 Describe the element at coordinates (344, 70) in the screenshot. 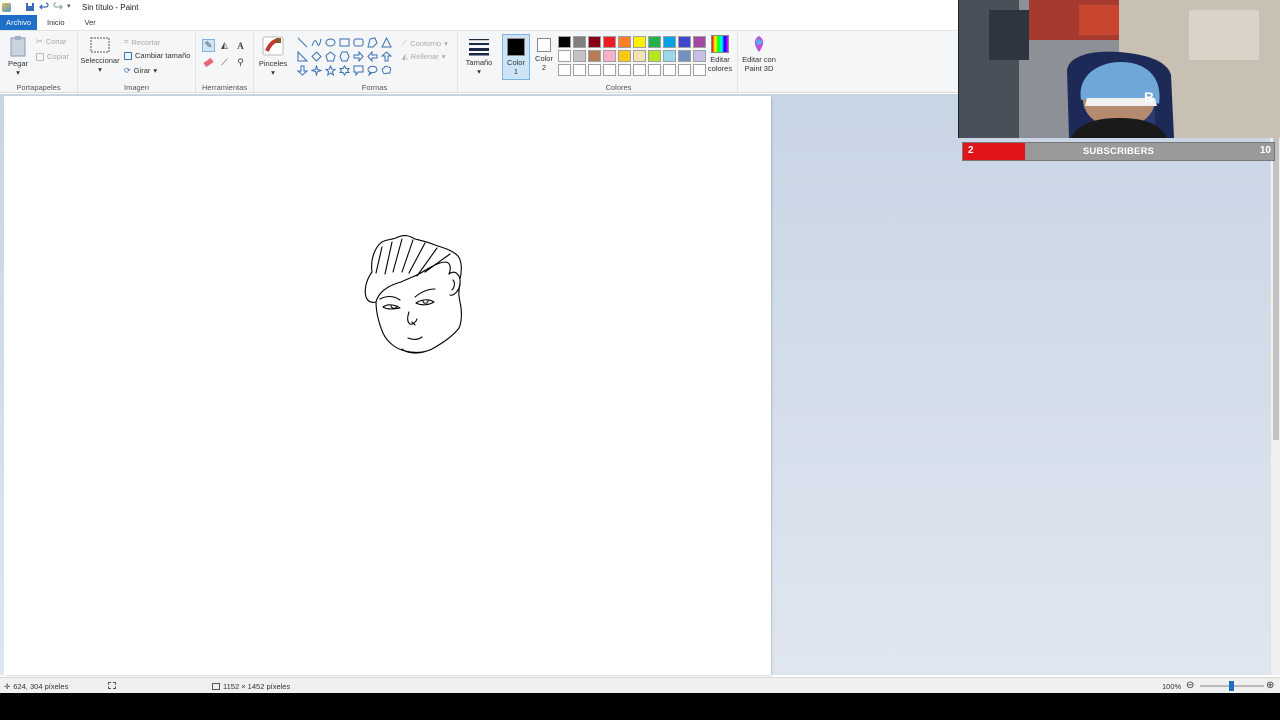

I see `six-point-star-shape-icon` at that location.